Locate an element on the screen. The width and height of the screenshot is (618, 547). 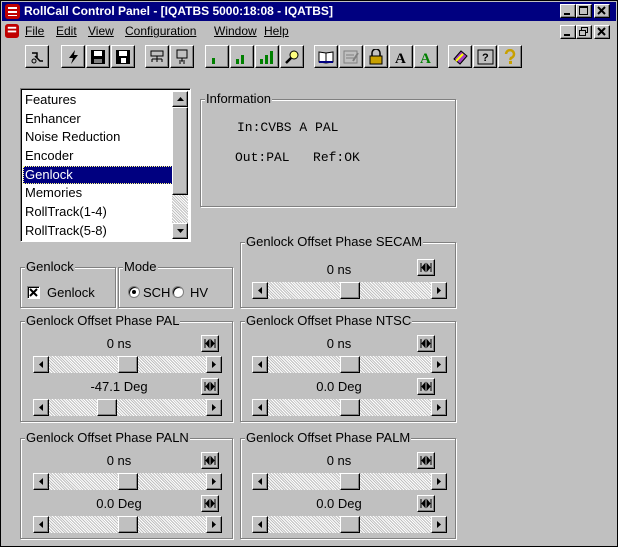
paln-ns-slider is located at coordinates (127, 481).